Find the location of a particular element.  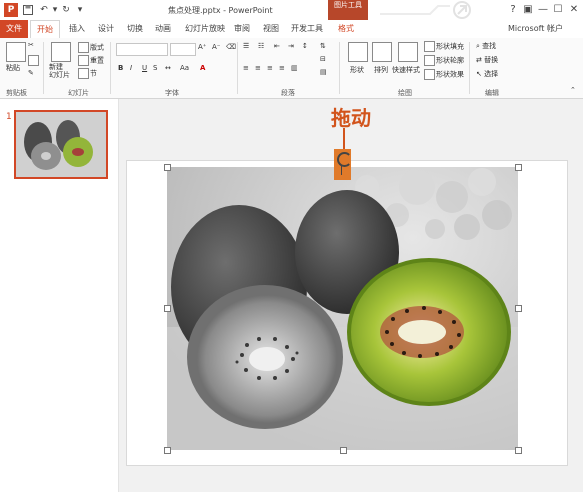

tab-transitions: 切换 is located at coordinates (135, 28).